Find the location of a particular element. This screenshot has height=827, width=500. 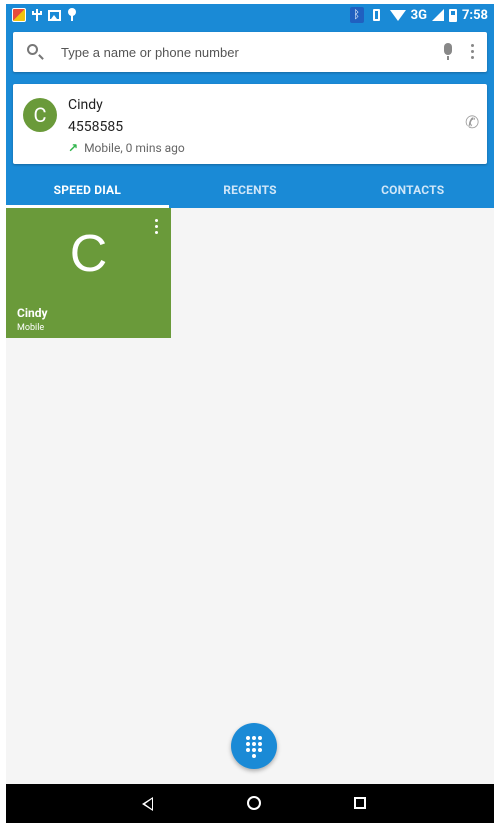

image-icon is located at coordinates (54, 15).